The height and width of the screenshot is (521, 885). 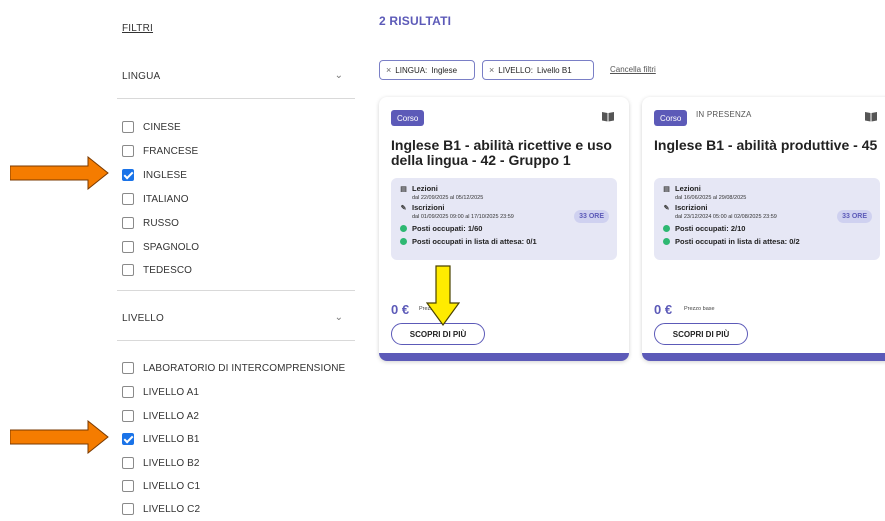 I want to click on seats-text: Posti occupati: 1/60, so click(x=447, y=228).